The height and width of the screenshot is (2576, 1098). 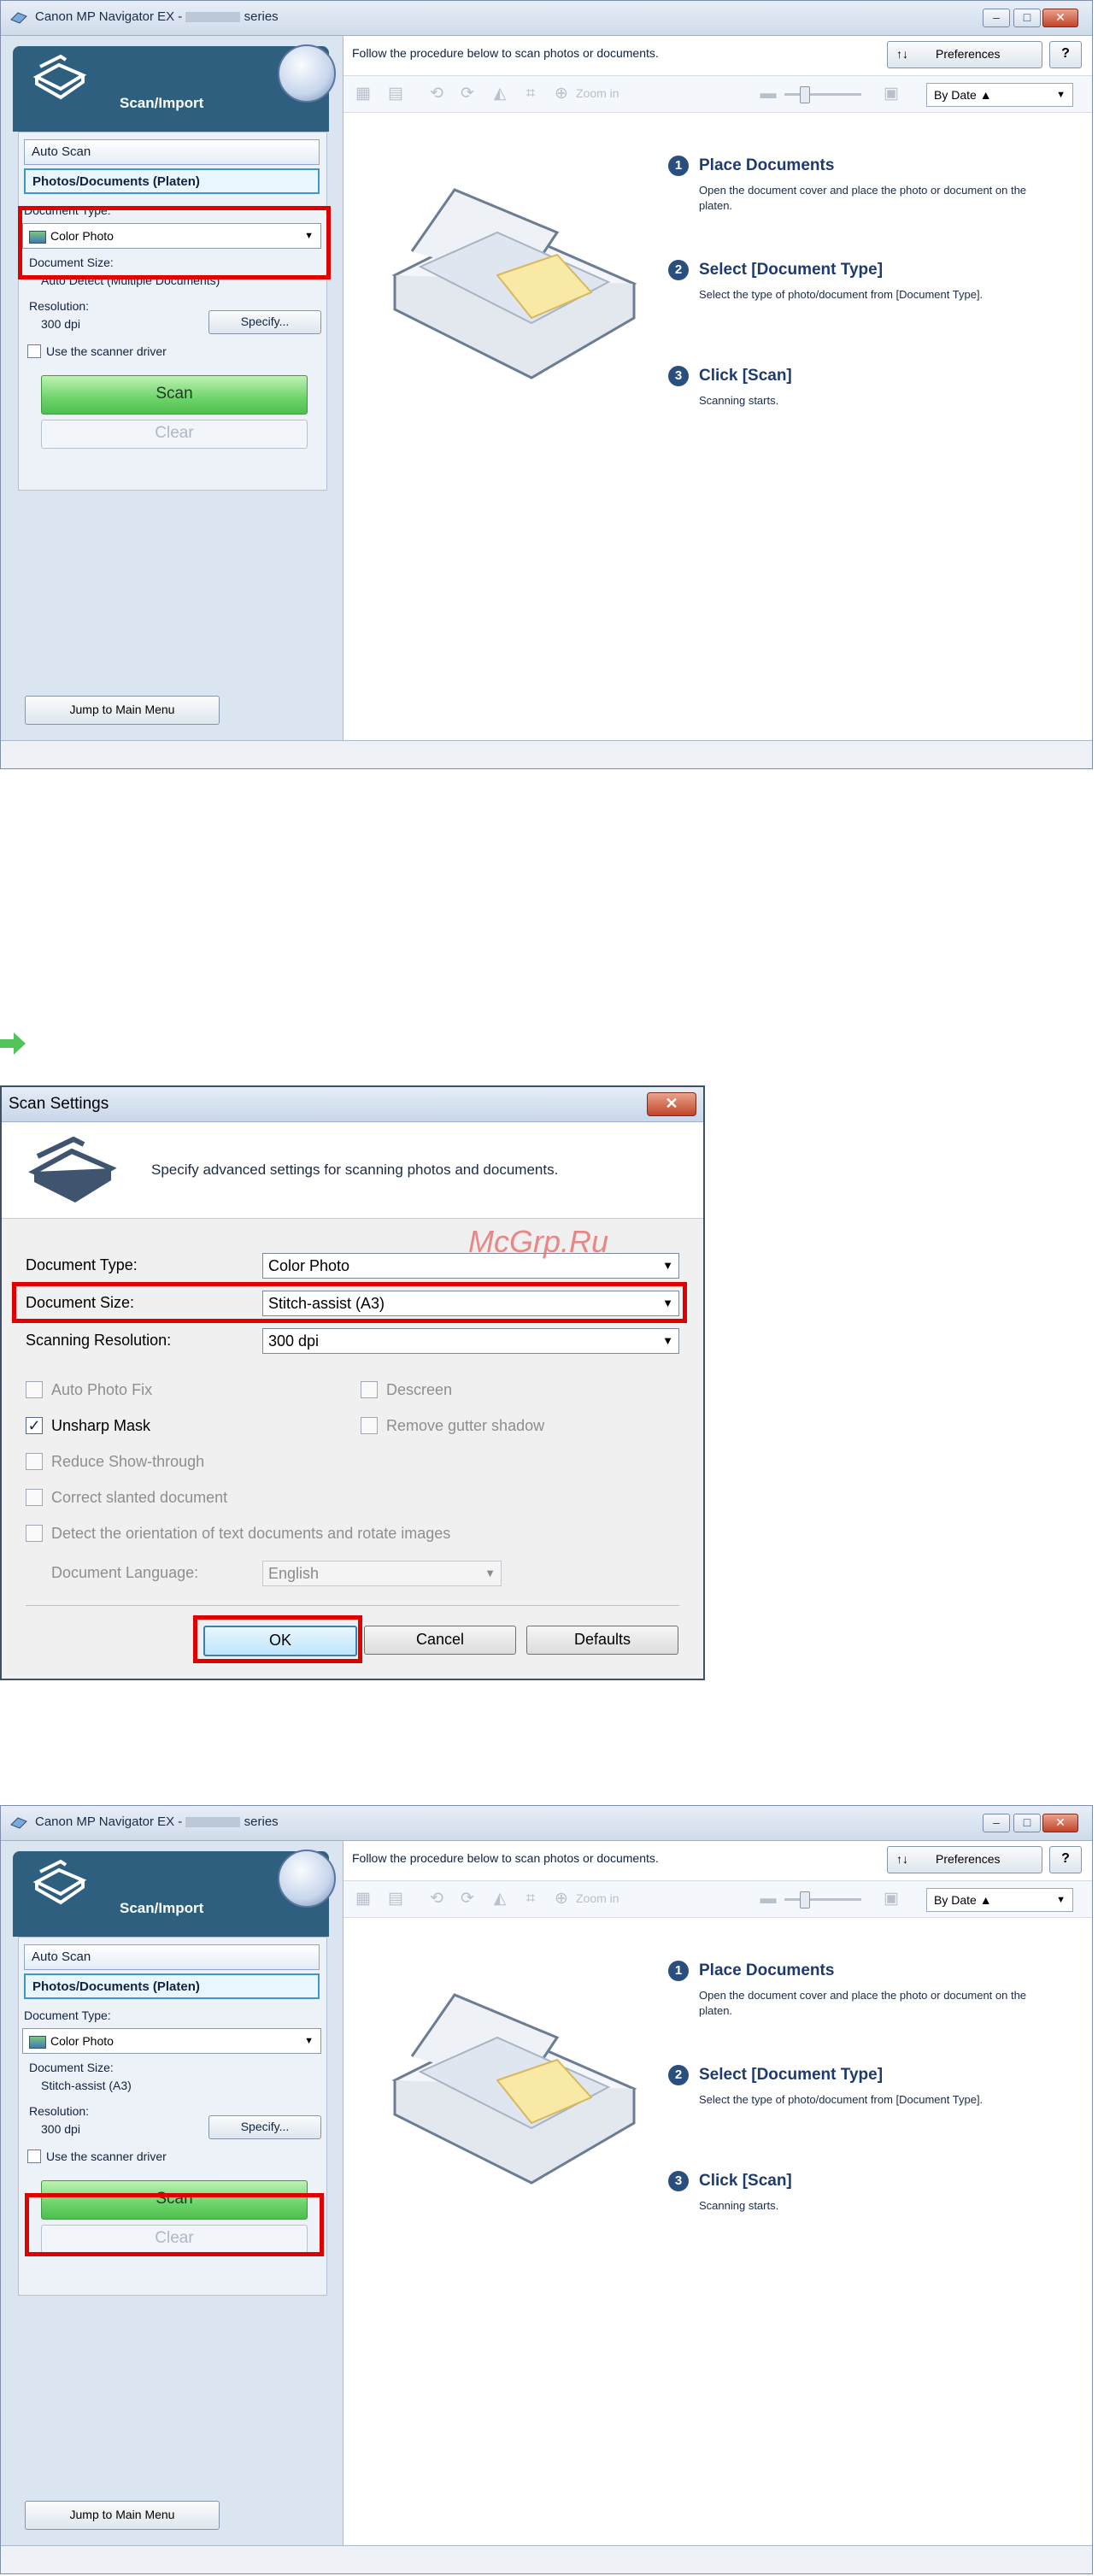 I want to click on scanner-illustration, so click(x=514, y=2089).